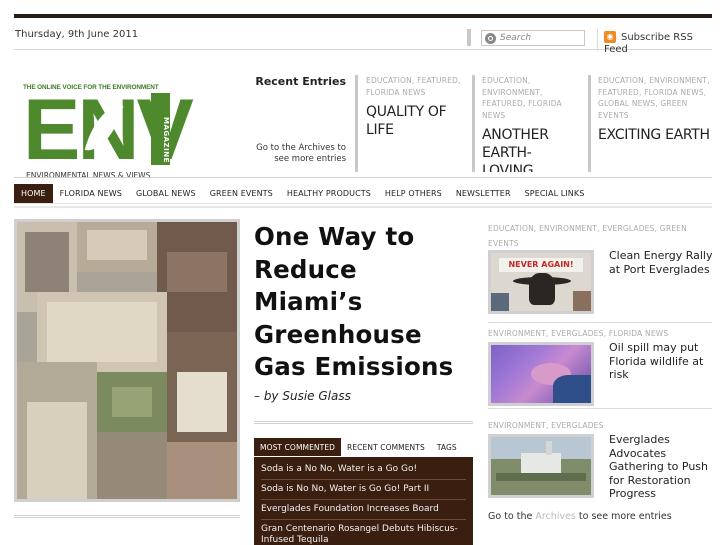  What do you see at coordinates (413, 193) in the screenshot?
I see `nav-help-others: HELP OTHERS` at bounding box center [413, 193].